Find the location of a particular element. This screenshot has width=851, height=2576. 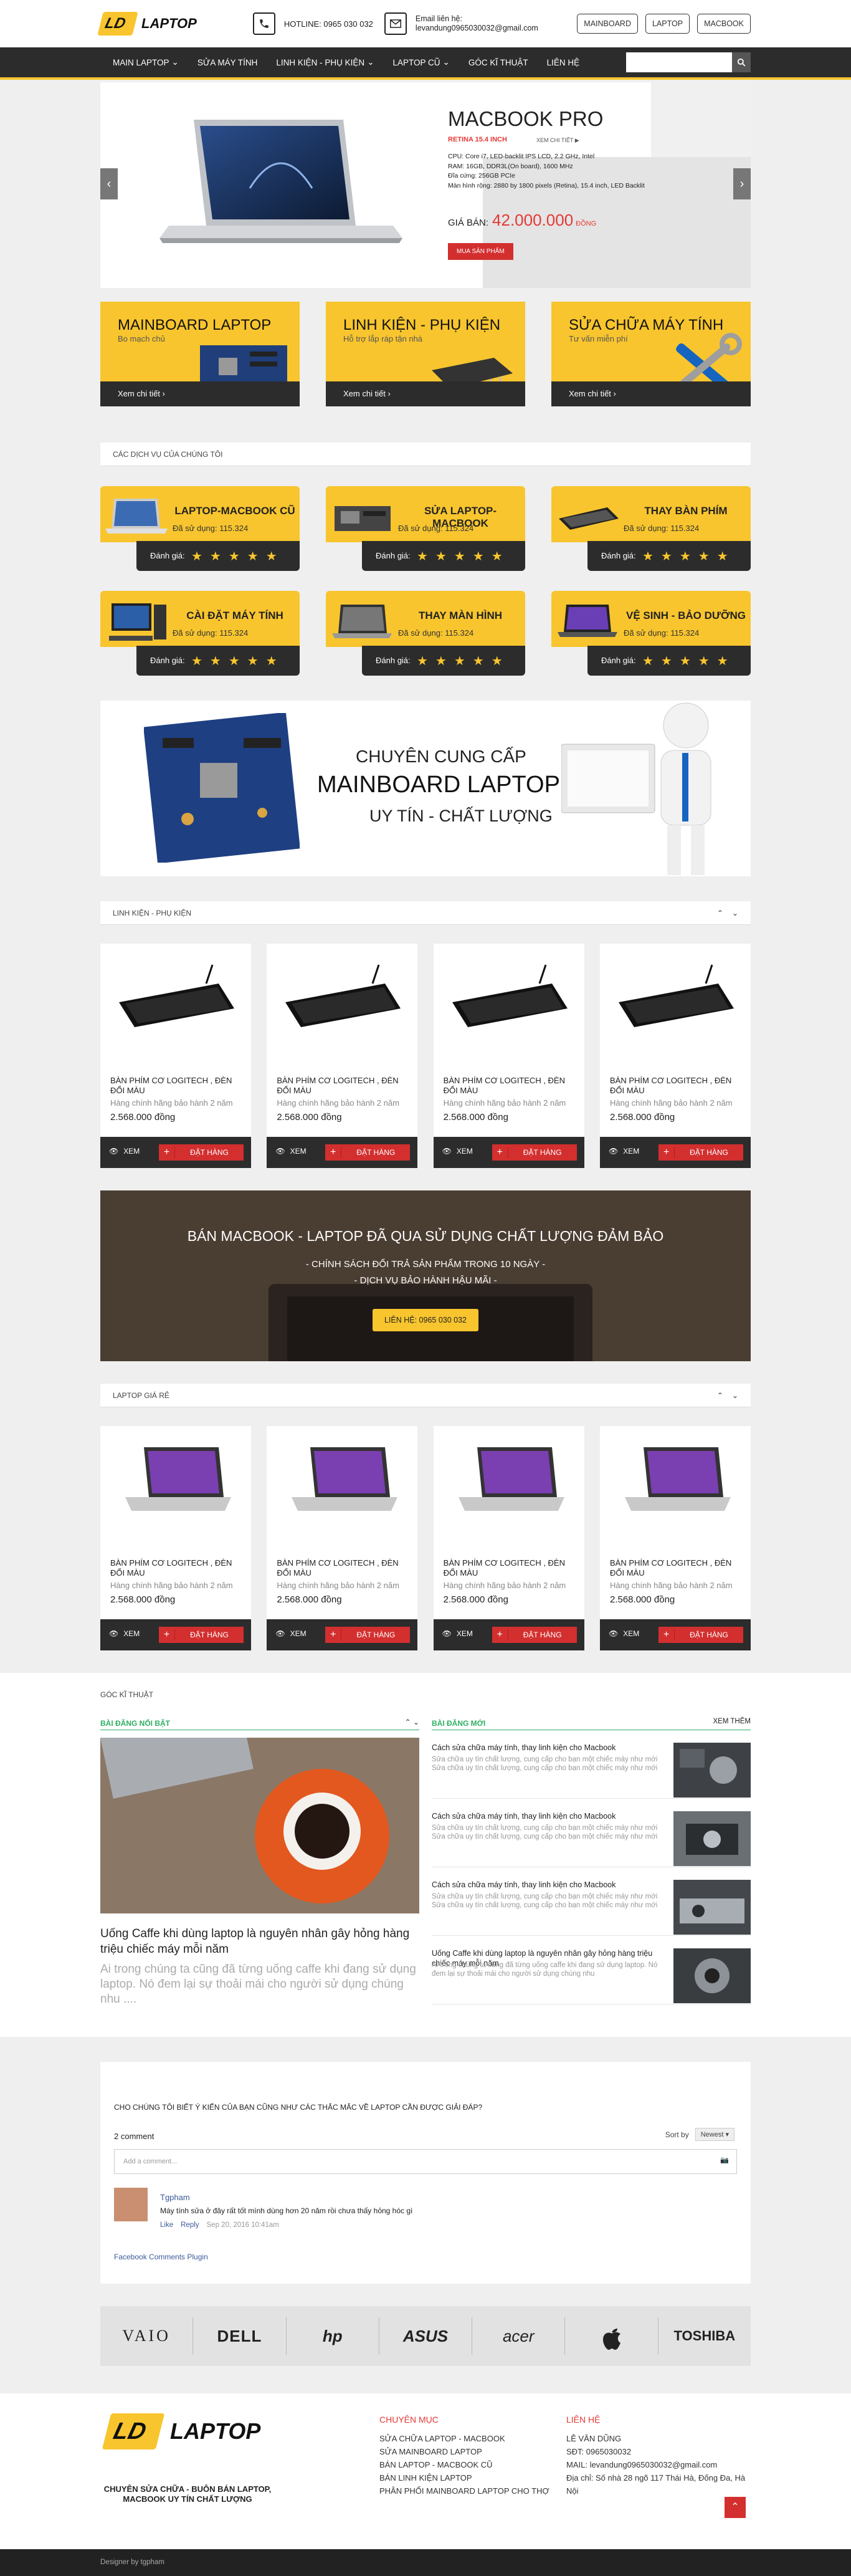

nav-item-laptop-cu: LAPTOP CŨ ⌄ is located at coordinates (421, 62).